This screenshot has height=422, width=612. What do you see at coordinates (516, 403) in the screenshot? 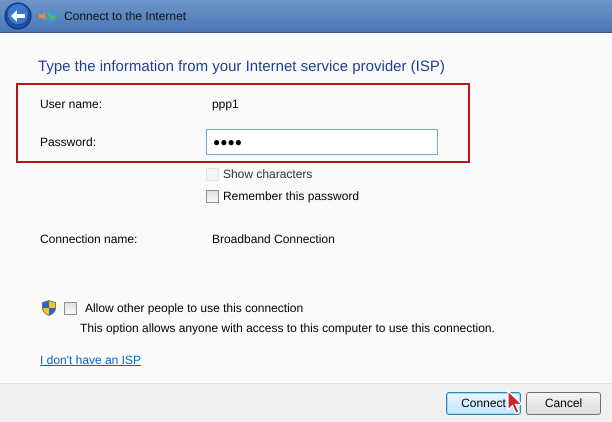
I see `cursor-icon` at bounding box center [516, 403].